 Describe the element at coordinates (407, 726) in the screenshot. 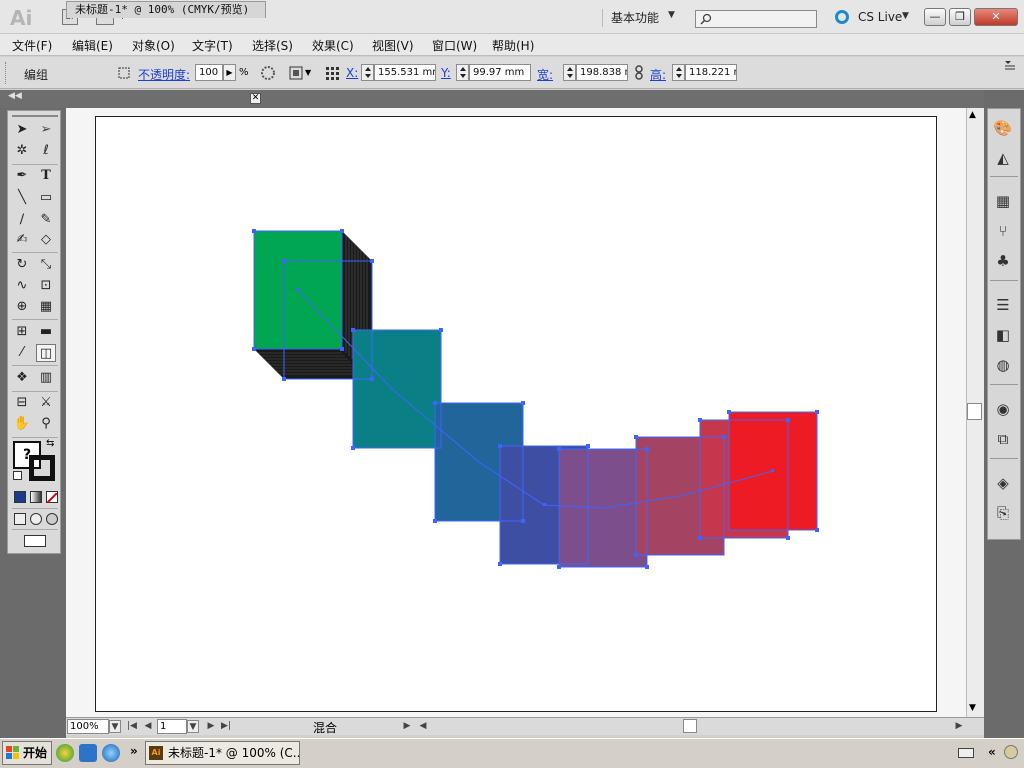

I see `status-menu-icon: ▶` at that location.